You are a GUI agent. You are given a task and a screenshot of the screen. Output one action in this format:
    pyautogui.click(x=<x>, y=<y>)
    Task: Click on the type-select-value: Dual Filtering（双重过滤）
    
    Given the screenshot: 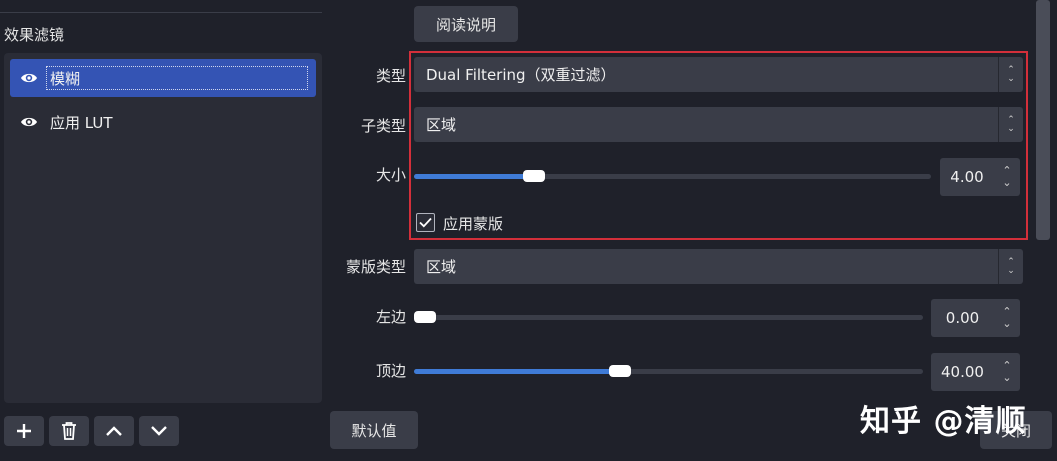 What is the action you would take?
    pyautogui.click(x=521, y=75)
    